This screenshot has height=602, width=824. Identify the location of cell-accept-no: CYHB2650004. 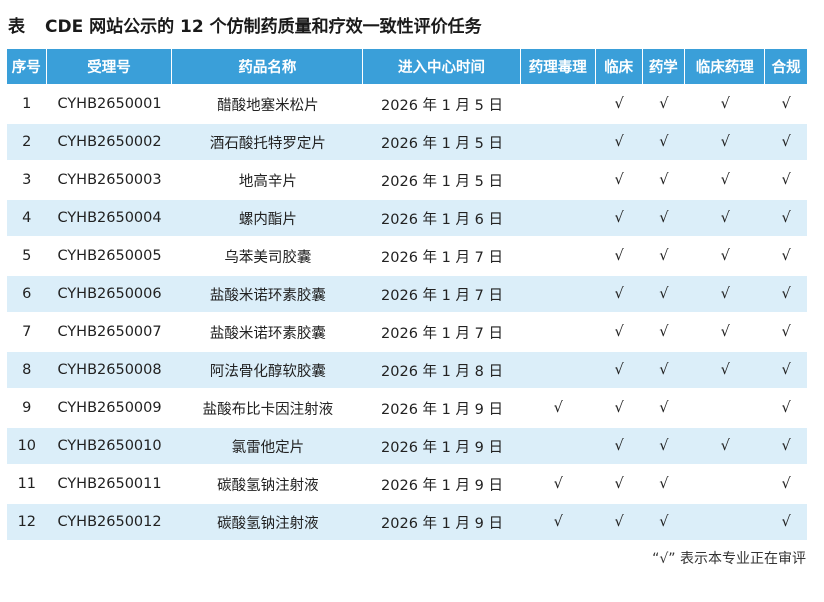
(109, 217).